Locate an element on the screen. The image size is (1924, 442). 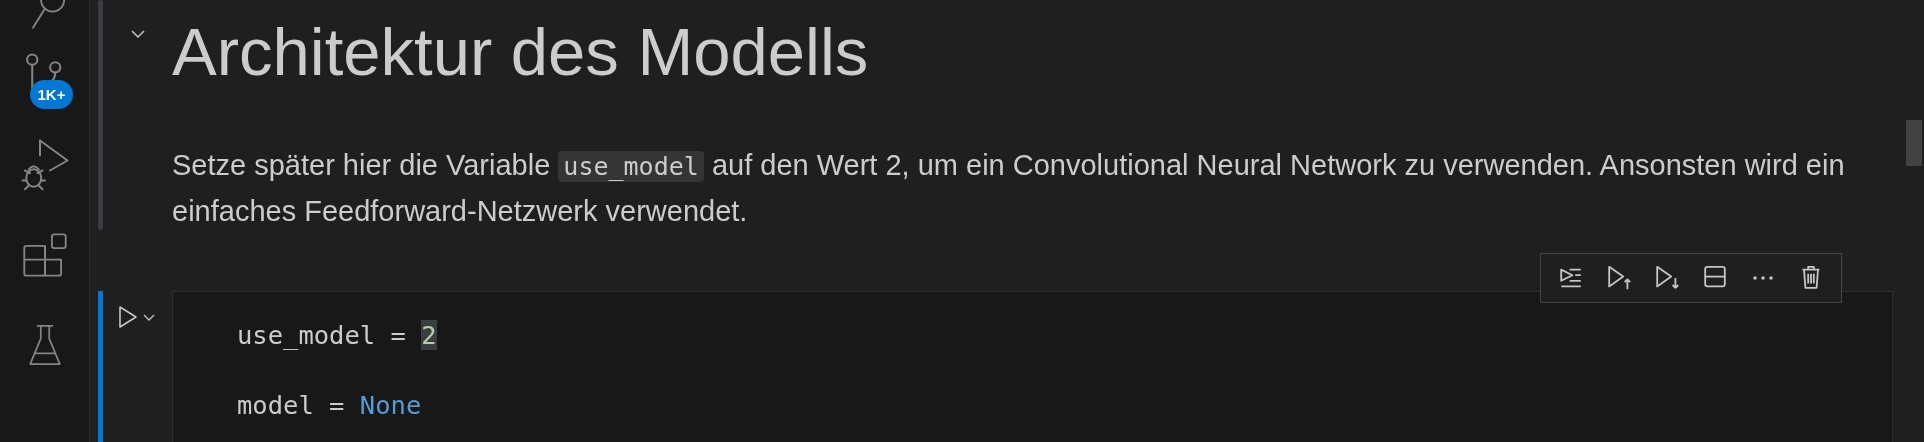
code-token: 2 is located at coordinates (429, 335).